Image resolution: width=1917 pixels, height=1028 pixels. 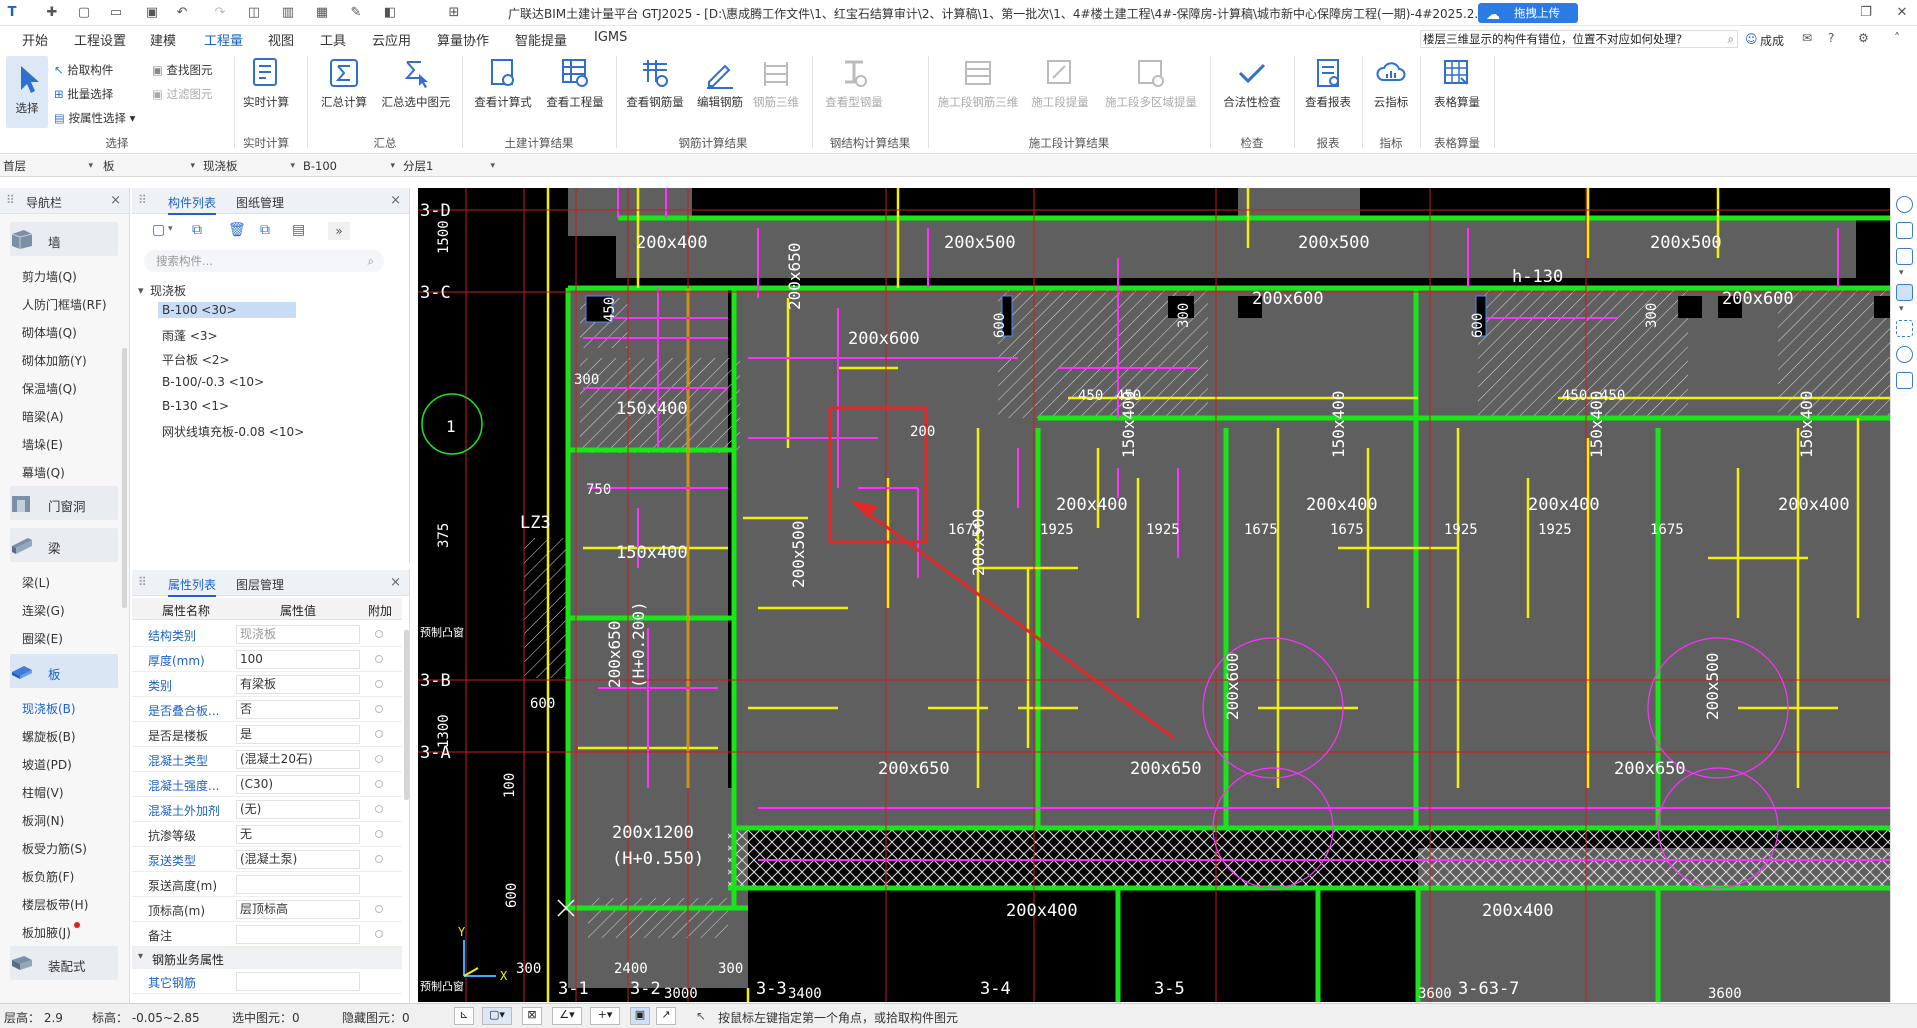 I want to click on help-search-input: 楼层三维显示的构件有错位，位置不对应如何处理? ⌕, so click(x=1579, y=39).